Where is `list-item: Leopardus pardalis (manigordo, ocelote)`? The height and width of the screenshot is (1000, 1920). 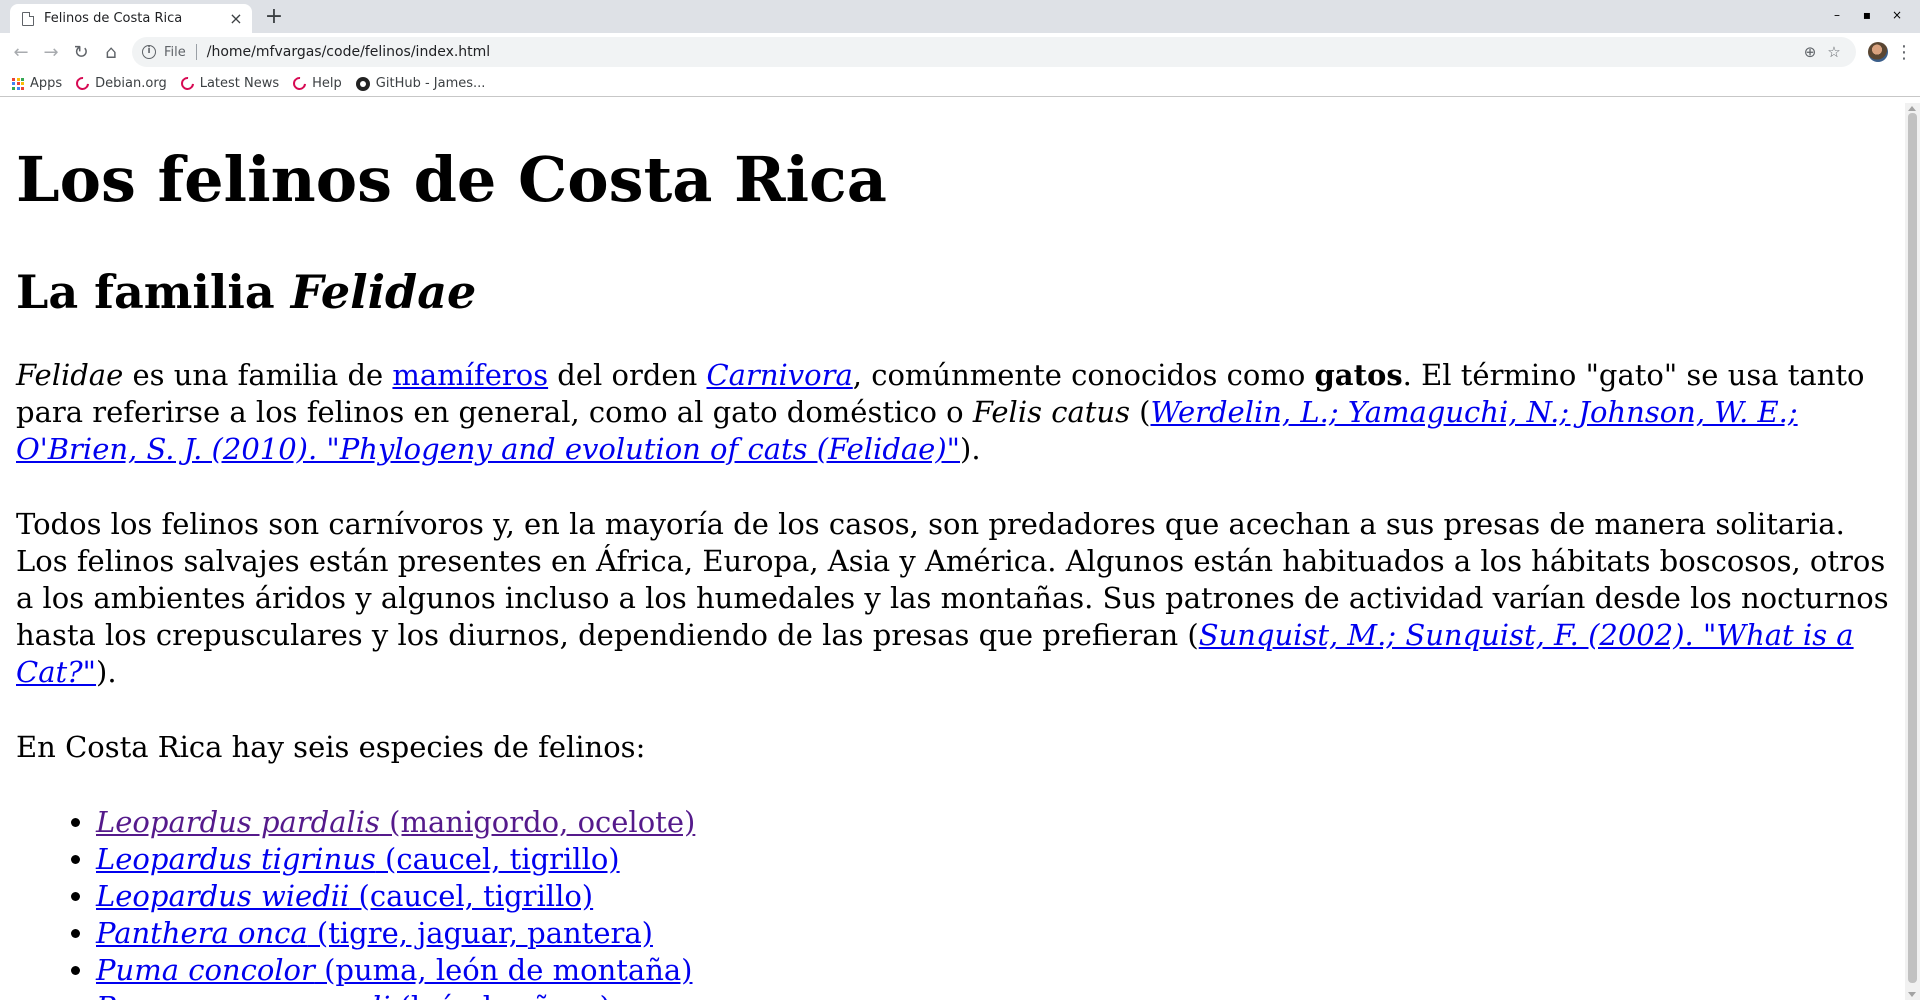
list-item: Leopardus pardalis (manigordo, ocelote) is located at coordinates (992, 822).